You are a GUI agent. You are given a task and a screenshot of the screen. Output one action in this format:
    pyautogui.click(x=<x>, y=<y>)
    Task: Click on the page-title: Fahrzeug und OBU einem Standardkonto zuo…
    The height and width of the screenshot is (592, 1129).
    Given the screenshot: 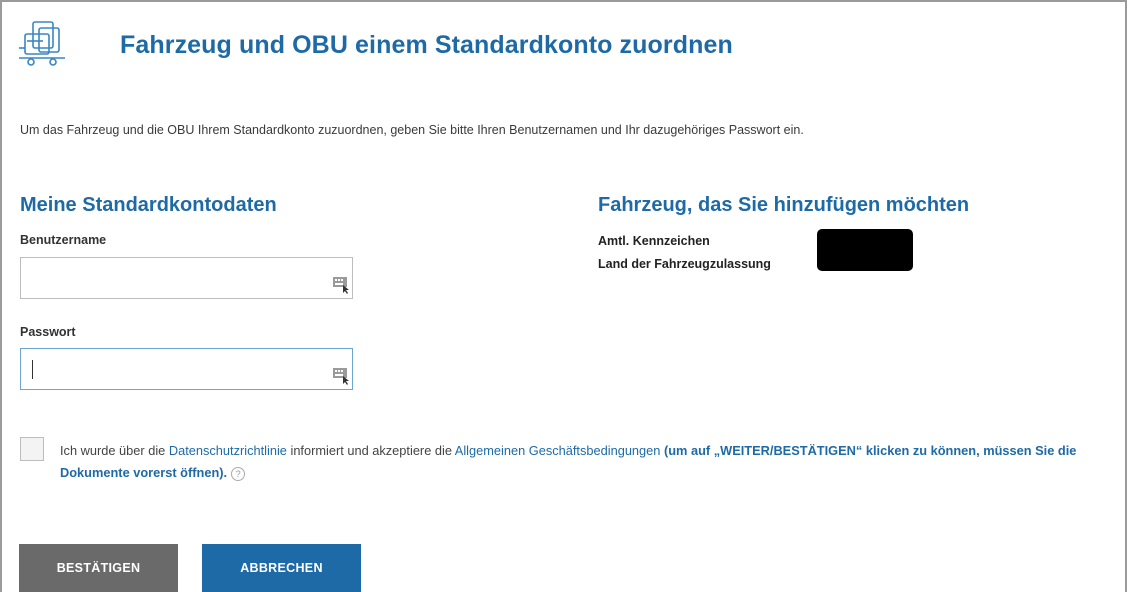 What is the action you would take?
    pyautogui.click(x=426, y=45)
    